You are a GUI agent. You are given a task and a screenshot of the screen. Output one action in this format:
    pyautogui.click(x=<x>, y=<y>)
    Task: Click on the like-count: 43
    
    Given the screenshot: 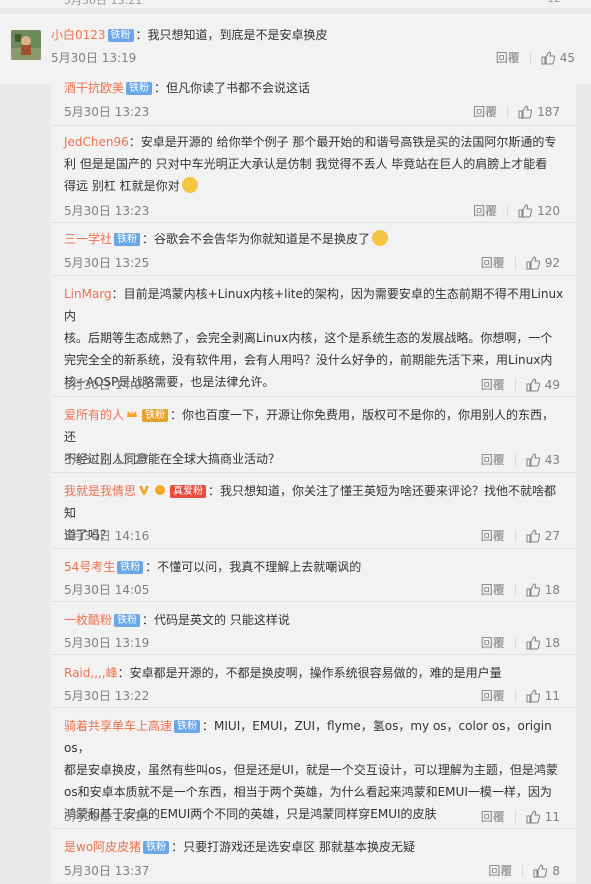 What is the action you would take?
    pyautogui.click(x=552, y=459)
    